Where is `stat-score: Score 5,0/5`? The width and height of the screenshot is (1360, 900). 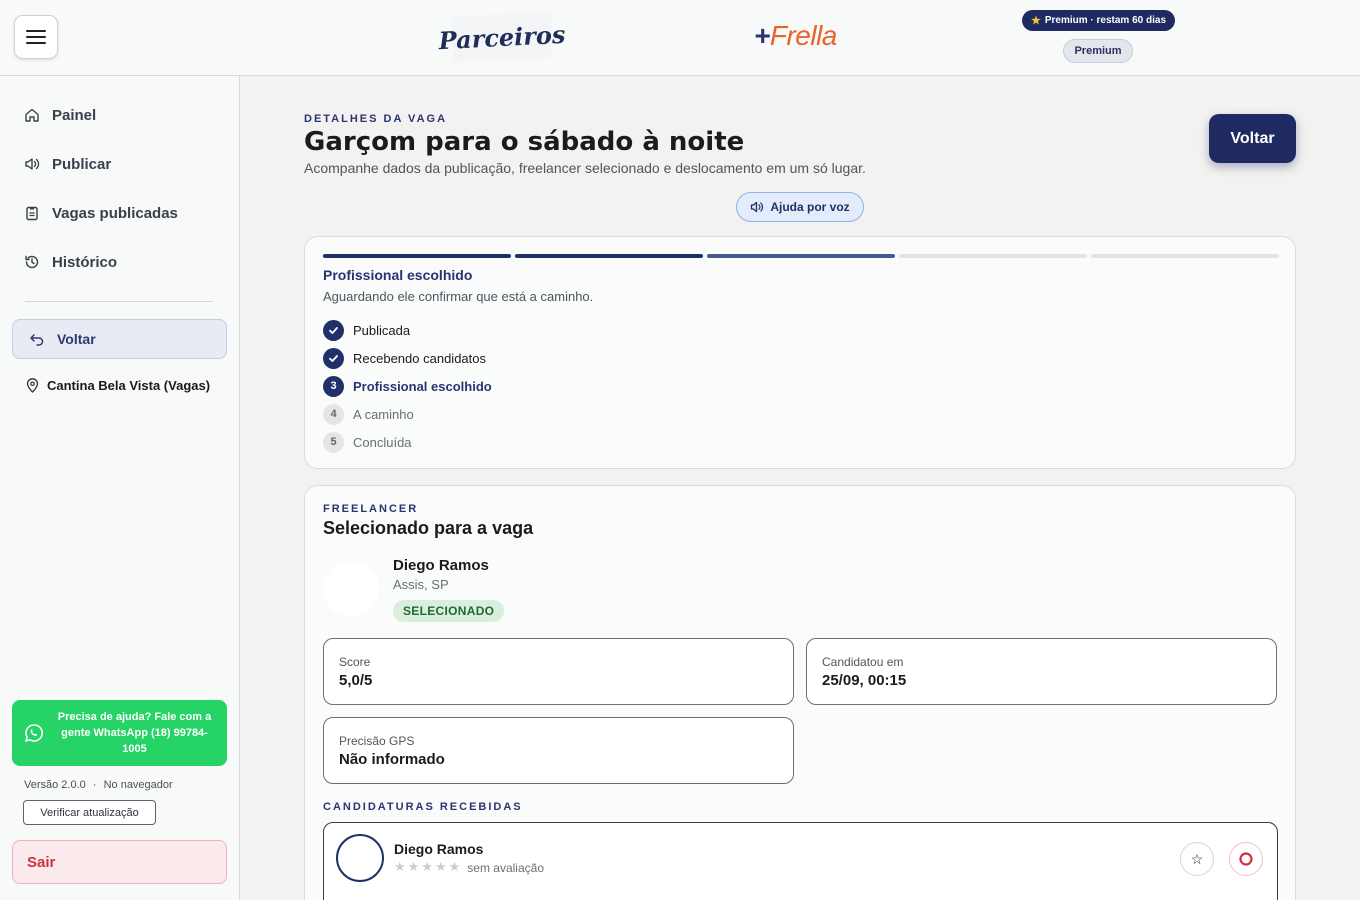 stat-score: Score 5,0/5 is located at coordinates (558, 671).